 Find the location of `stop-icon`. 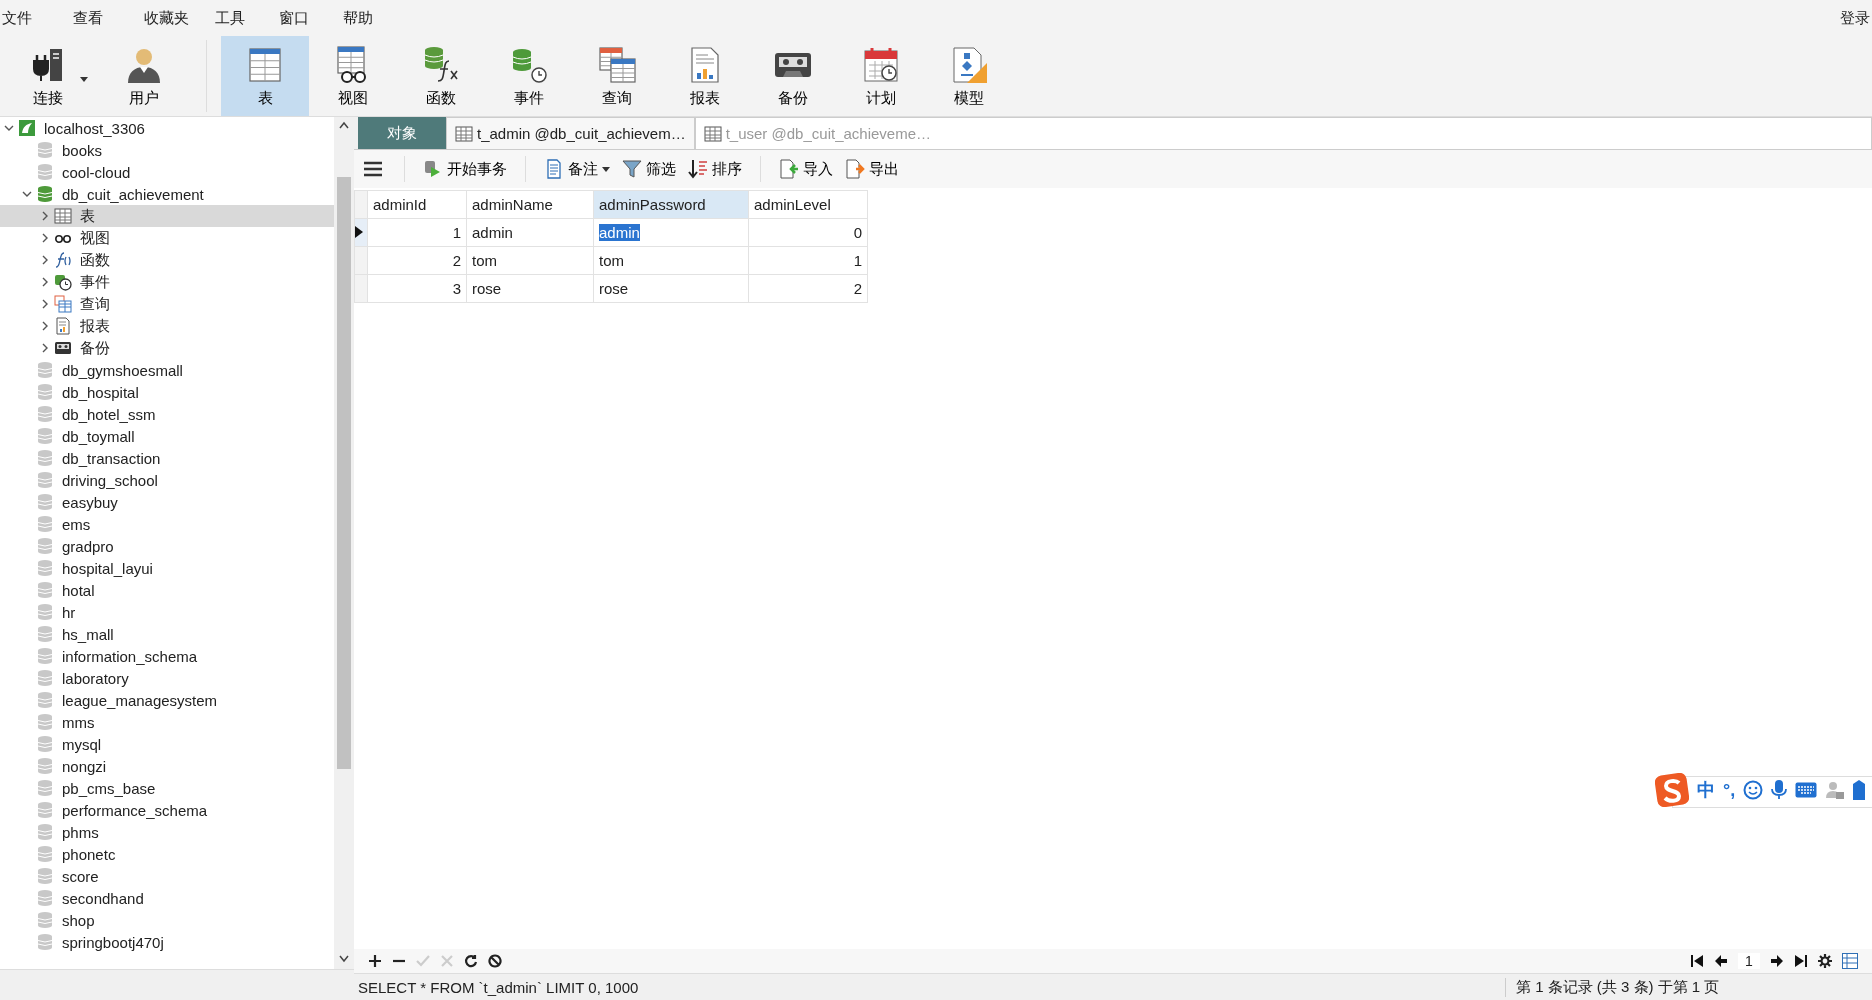

stop-icon is located at coordinates (495, 961).